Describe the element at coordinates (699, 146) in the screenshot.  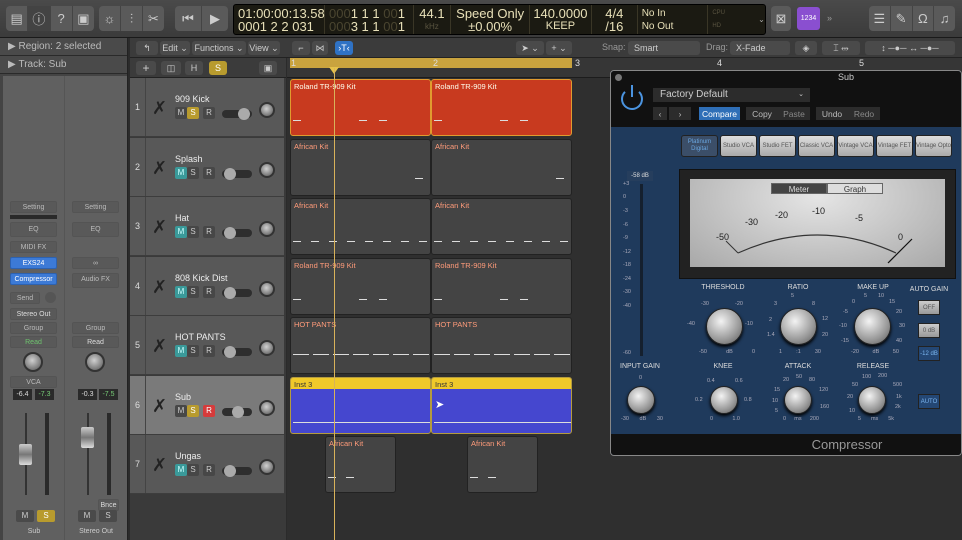
I see `circuit-type-button: Platinum Digital` at that location.